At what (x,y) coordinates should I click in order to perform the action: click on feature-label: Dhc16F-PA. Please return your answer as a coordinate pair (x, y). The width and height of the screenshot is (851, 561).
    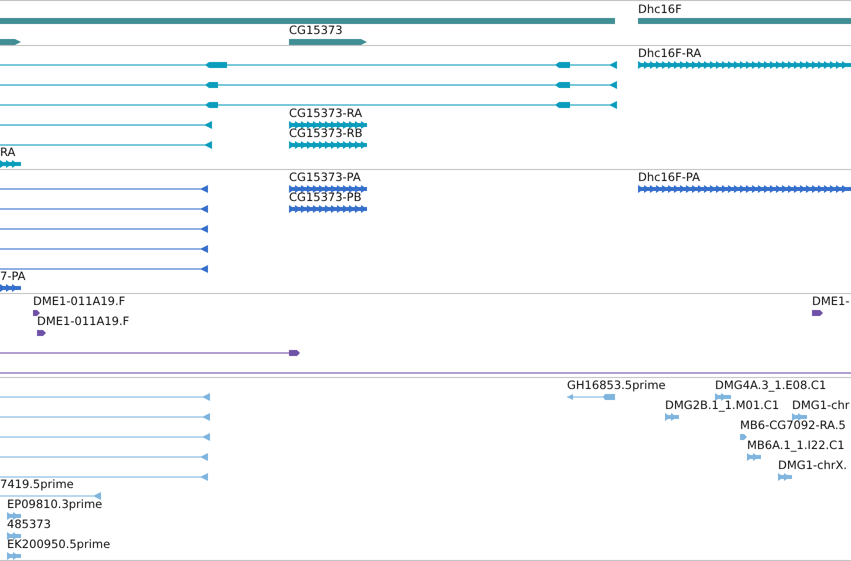
    Looking at the image, I should click on (669, 177).